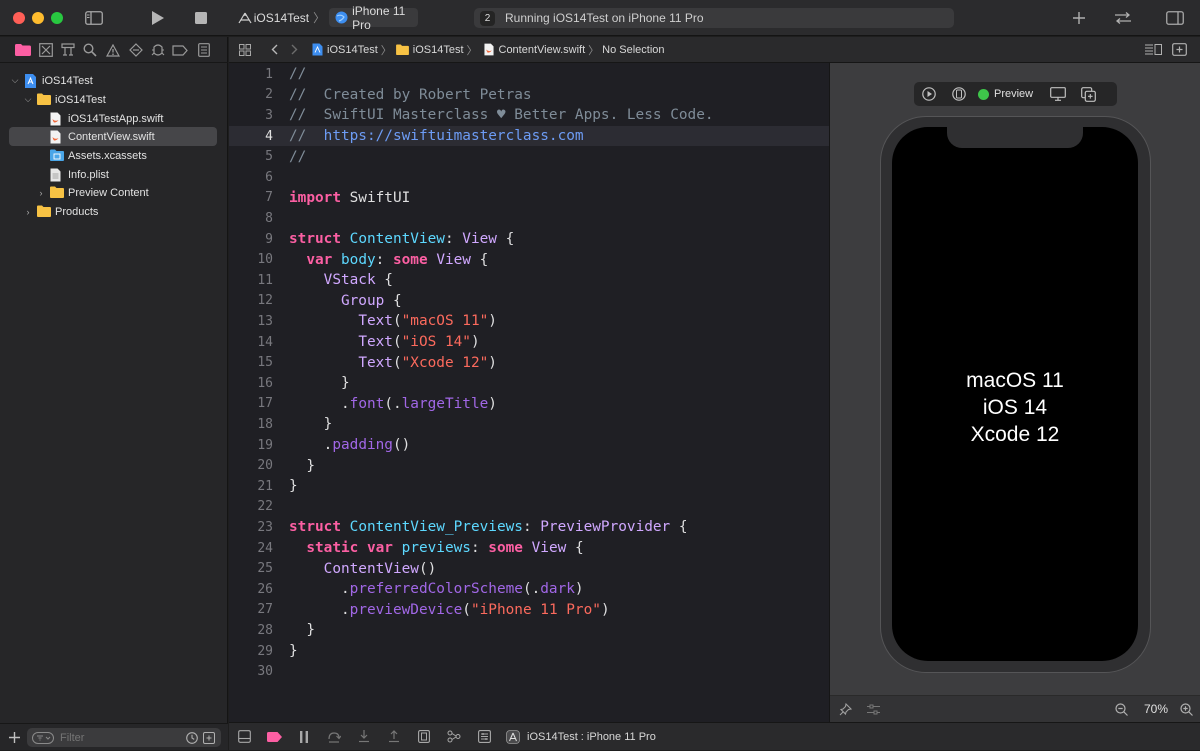 The width and height of the screenshot is (1200, 751). Describe the element at coordinates (114, 99) in the screenshot. I see `tree-item-group-ios14test: ⌵ iOS14Test` at that location.